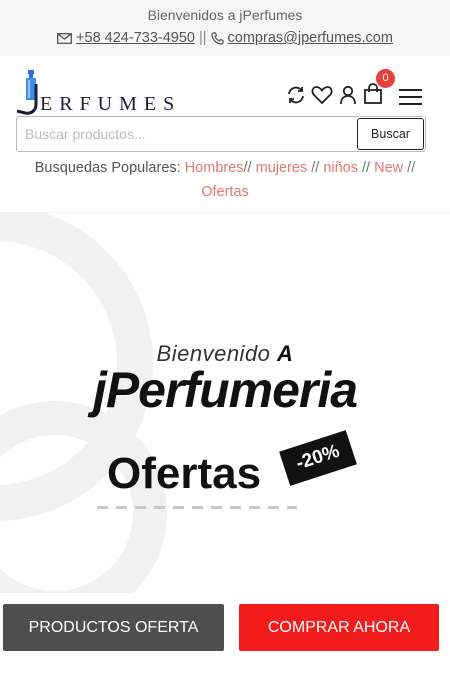  Describe the element at coordinates (348, 95) in the screenshot. I see `user-icon` at that location.